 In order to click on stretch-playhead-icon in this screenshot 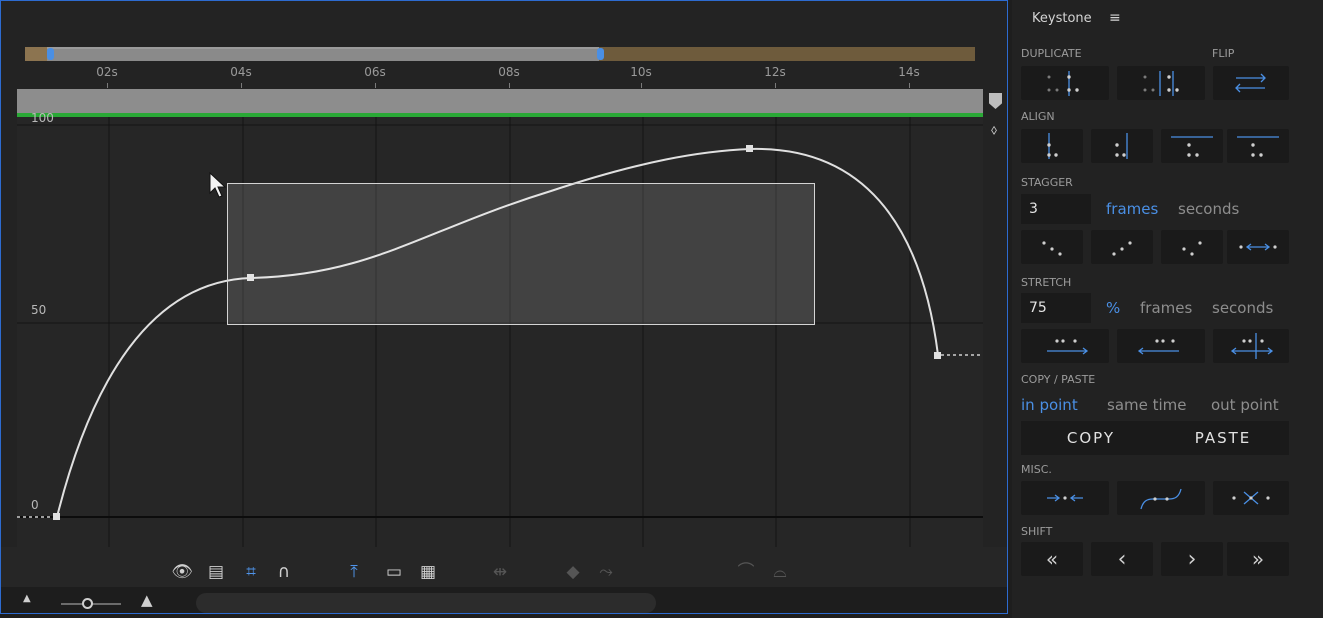, I will do `click(1252, 346)`.